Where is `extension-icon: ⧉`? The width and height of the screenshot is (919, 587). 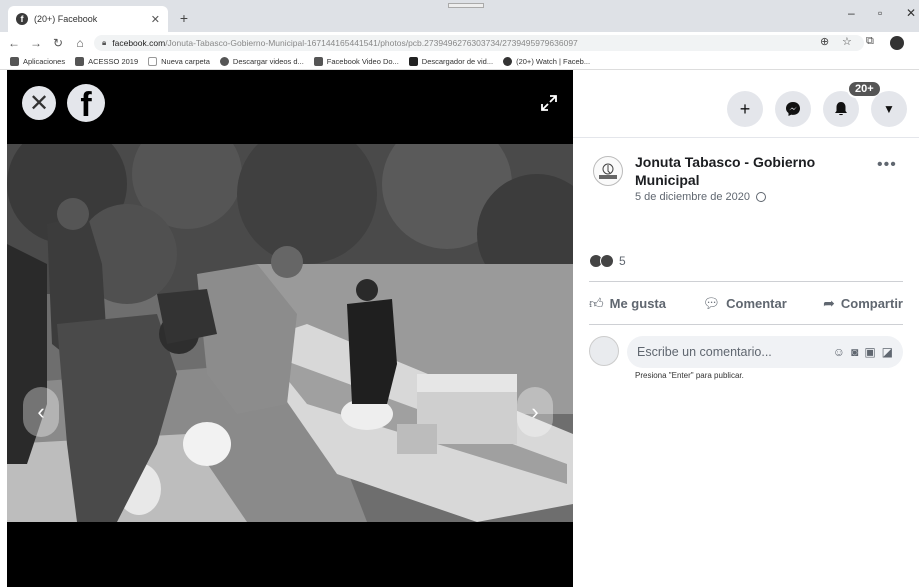
extension-icon: ⧉ is located at coordinates (870, 41).